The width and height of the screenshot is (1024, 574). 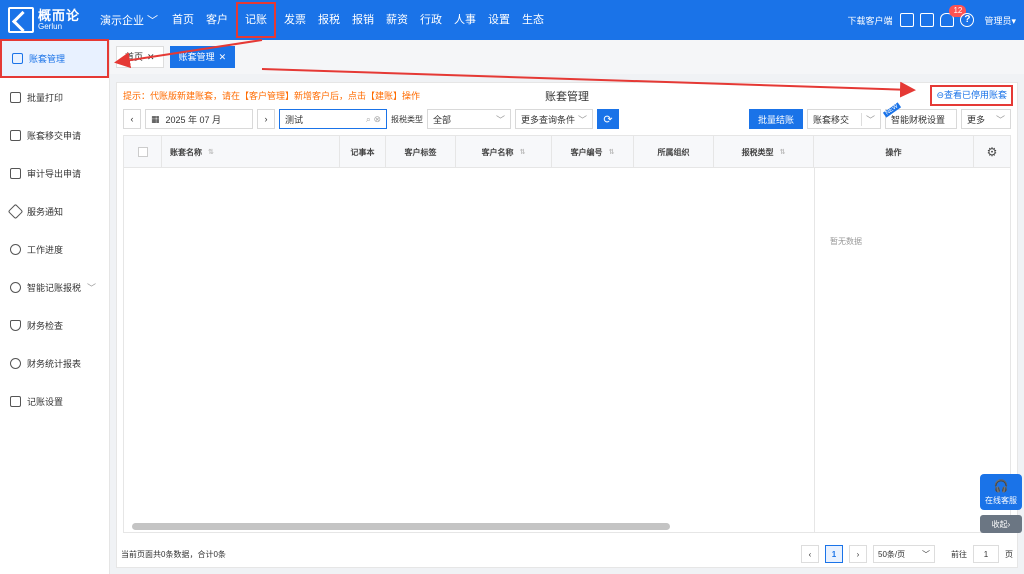 What do you see at coordinates (567, 554) in the screenshot?
I see `table-footer: 当前页面共0条数据，合计0条 ‹ 1 › 50条/页 ﹀ 前往 1 页` at bounding box center [567, 554].